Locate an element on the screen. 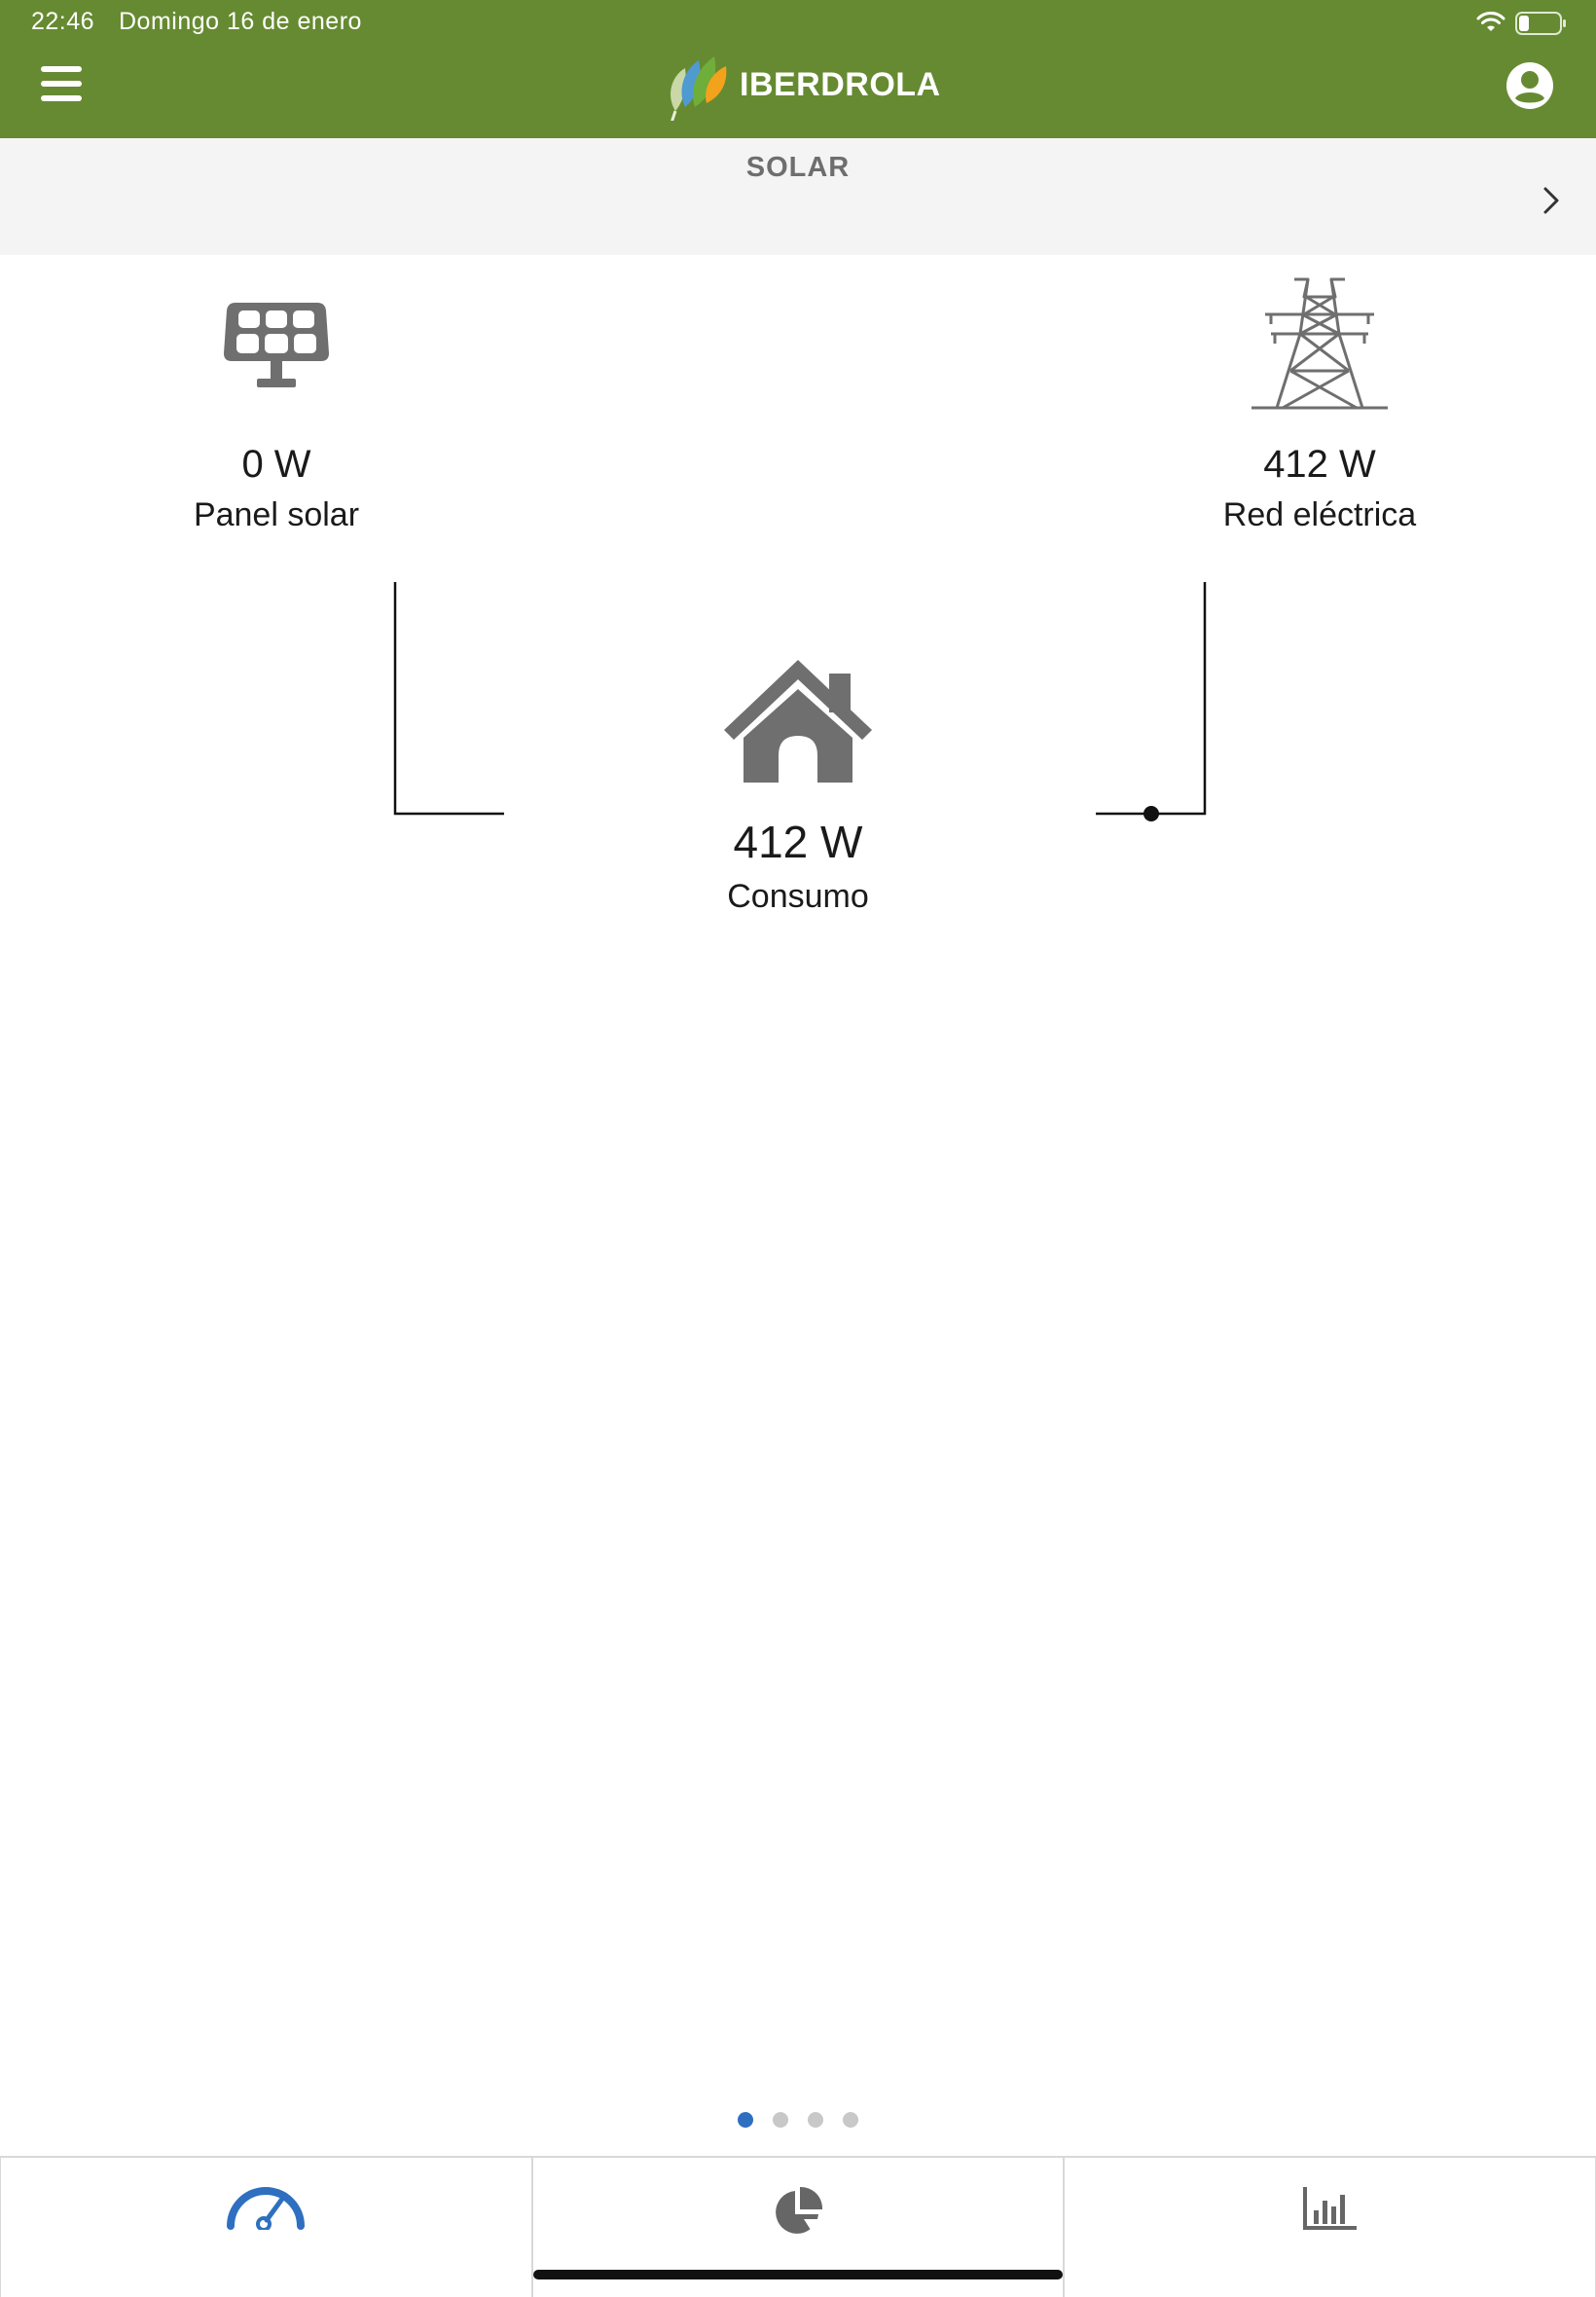  leaves-logo-icon is located at coordinates (699, 88).